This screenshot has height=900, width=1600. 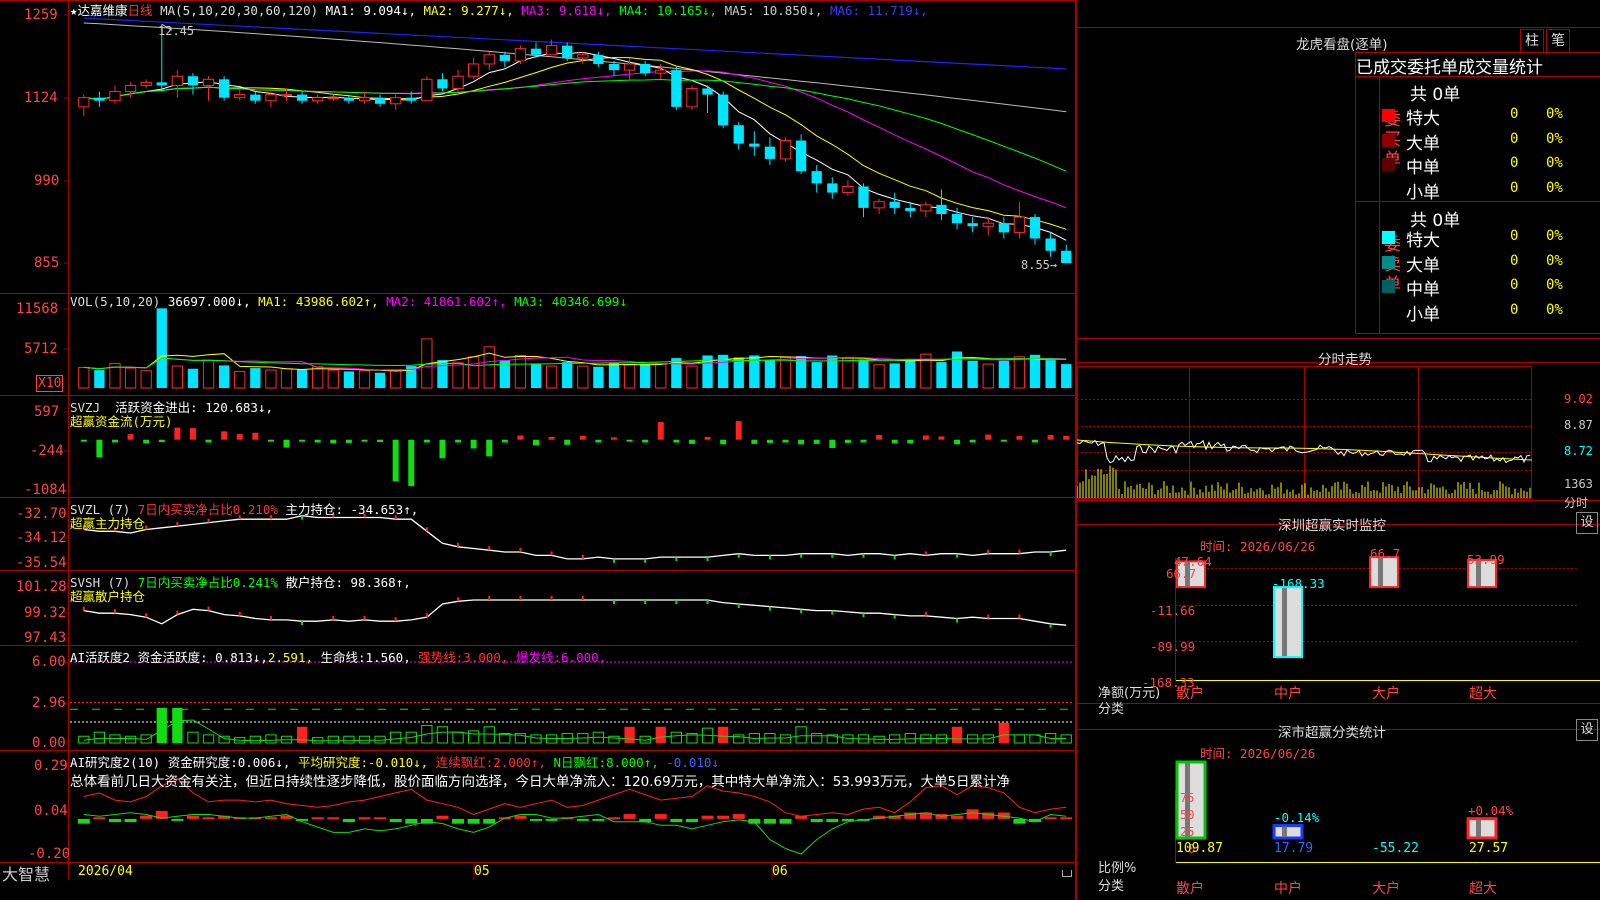 What do you see at coordinates (74, 10) in the screenshot?
I see `favorite-star-icon: ★` at bounding box center [74, 10].